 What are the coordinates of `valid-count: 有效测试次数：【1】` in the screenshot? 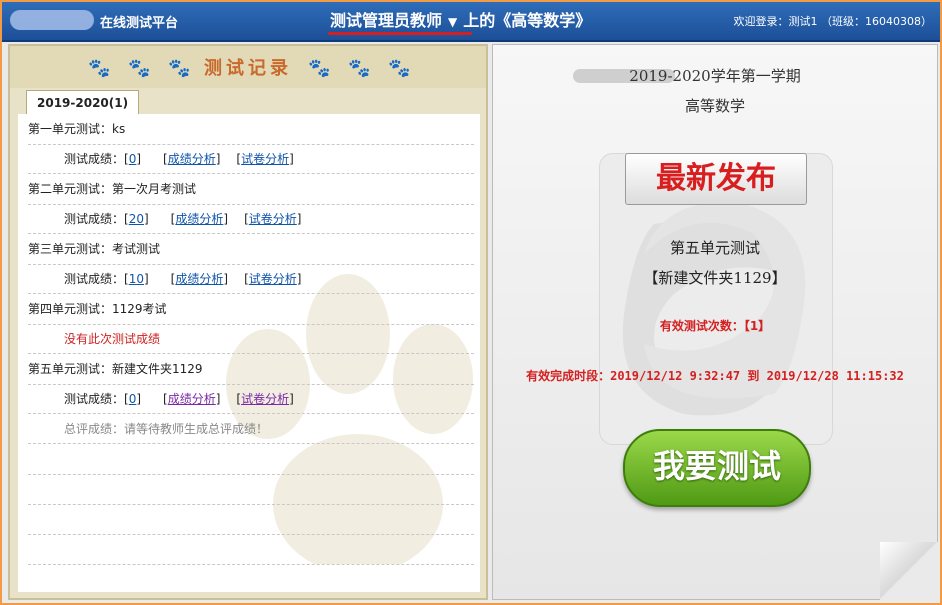 It's located at (715, 326).